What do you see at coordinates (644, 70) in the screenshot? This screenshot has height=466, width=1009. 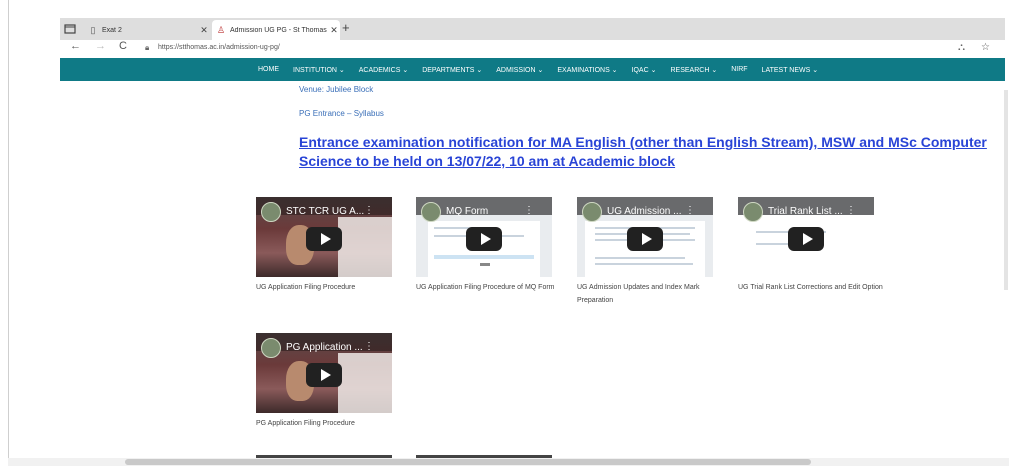 I see `nav-iqac: IQAC ⌄` at bounding box center [644, 70].